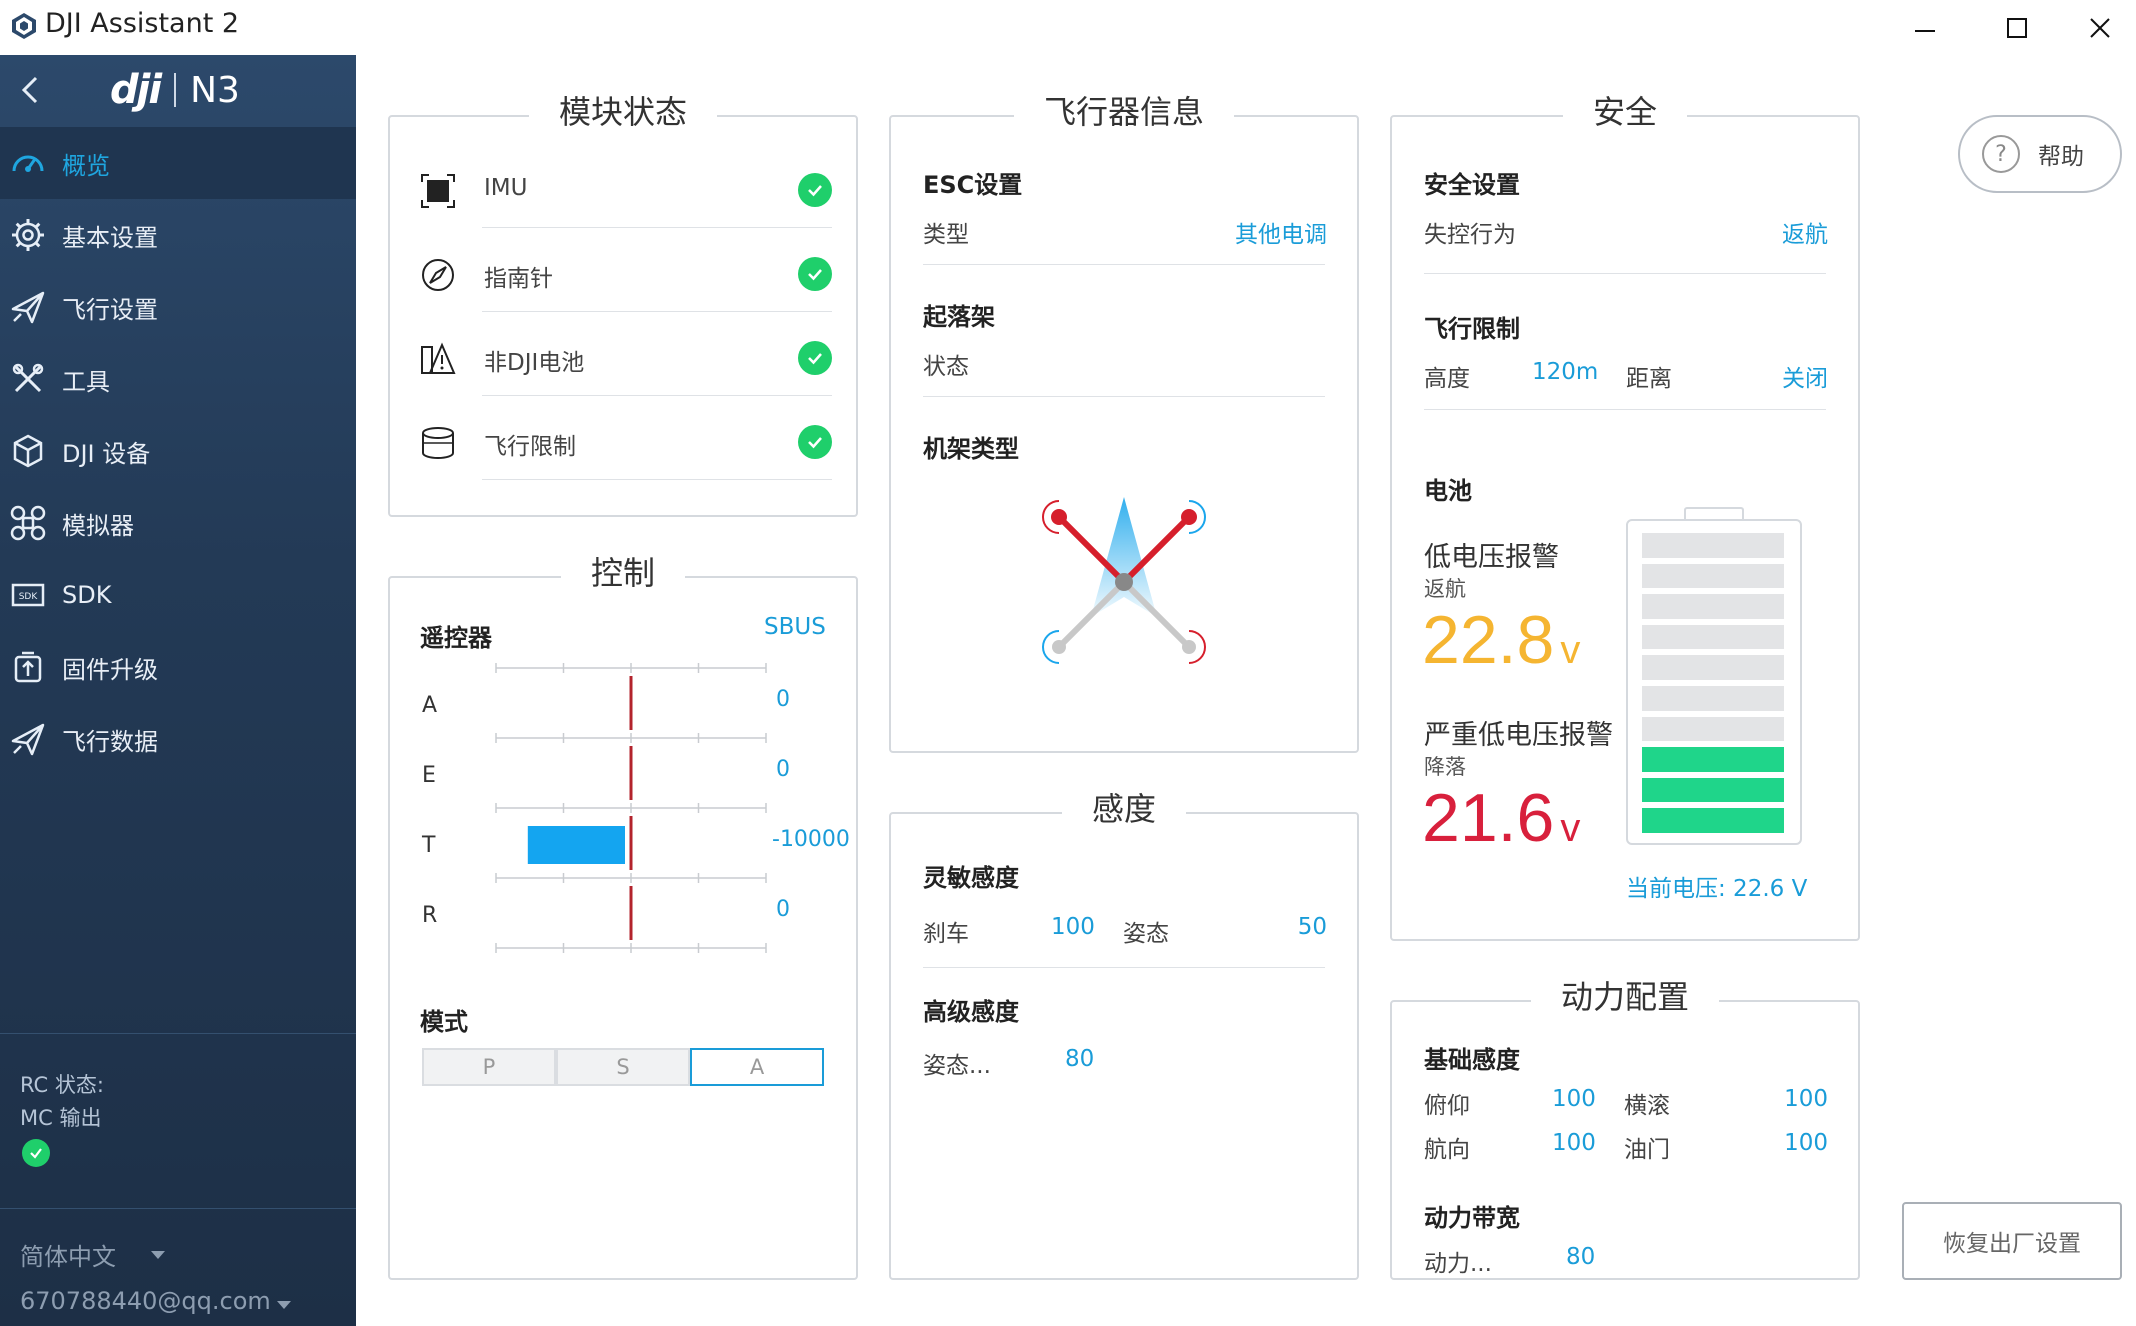 This screenshot has height=1326, width=2136. Describe the element at coordinates (1570, 650) in the screenshot. I see `voltage-unit: v` at that location.